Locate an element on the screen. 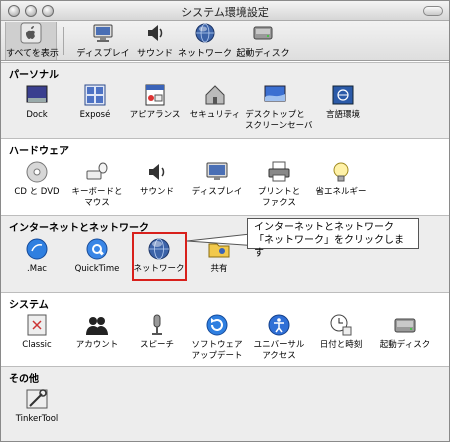  instruction-callout: インターネットとネットワーク 「ネットワーク」をクリックします is located at coordinates (333, 238).